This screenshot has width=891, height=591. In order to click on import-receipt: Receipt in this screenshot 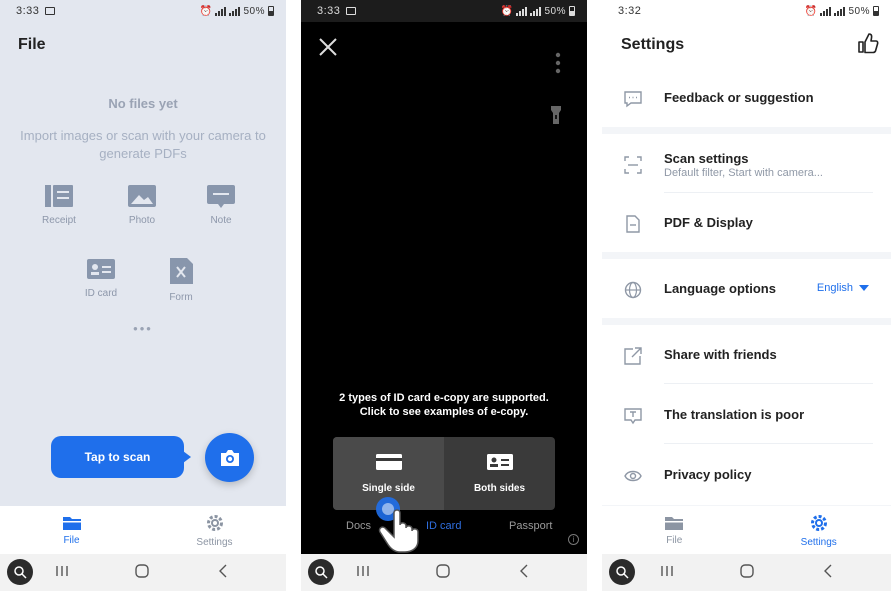, I will do `click(59, 205)`.